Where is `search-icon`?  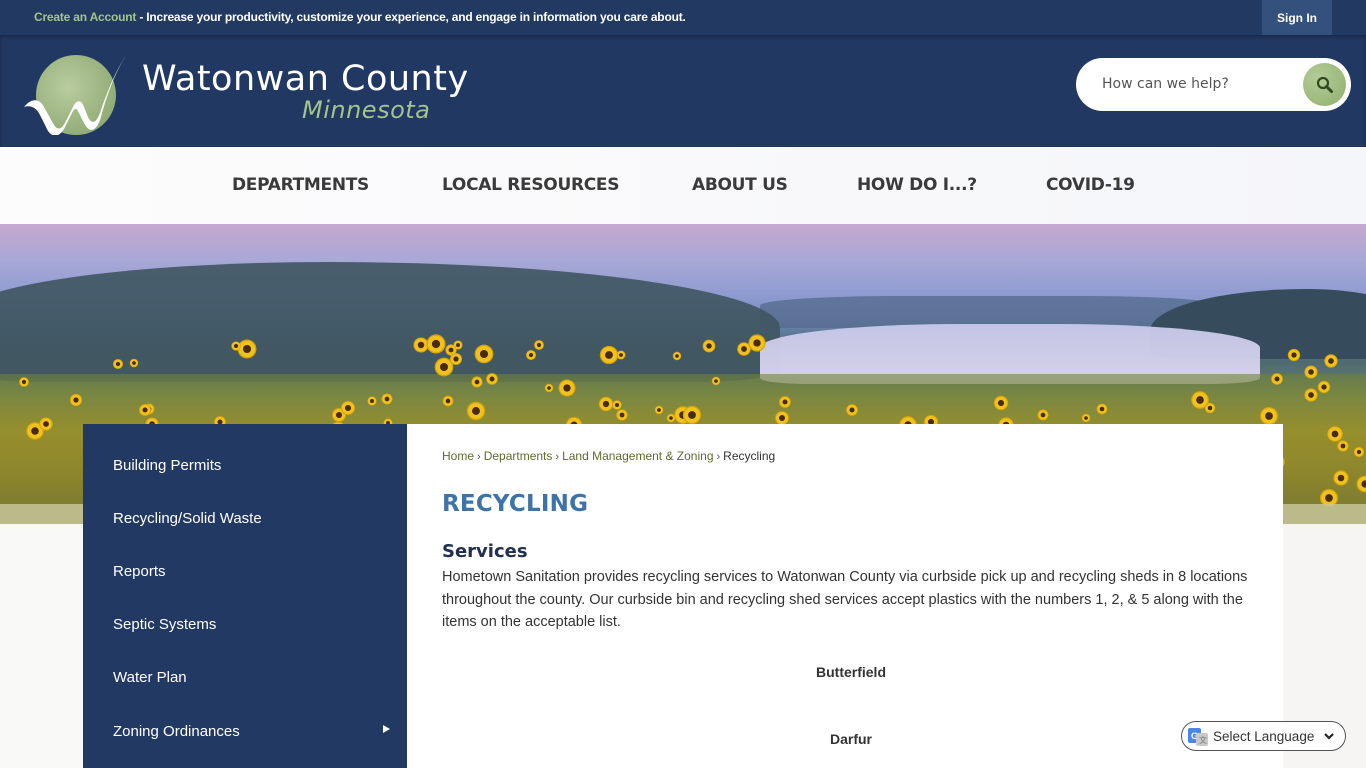
search-icon is located at coordinates (1324, 84).